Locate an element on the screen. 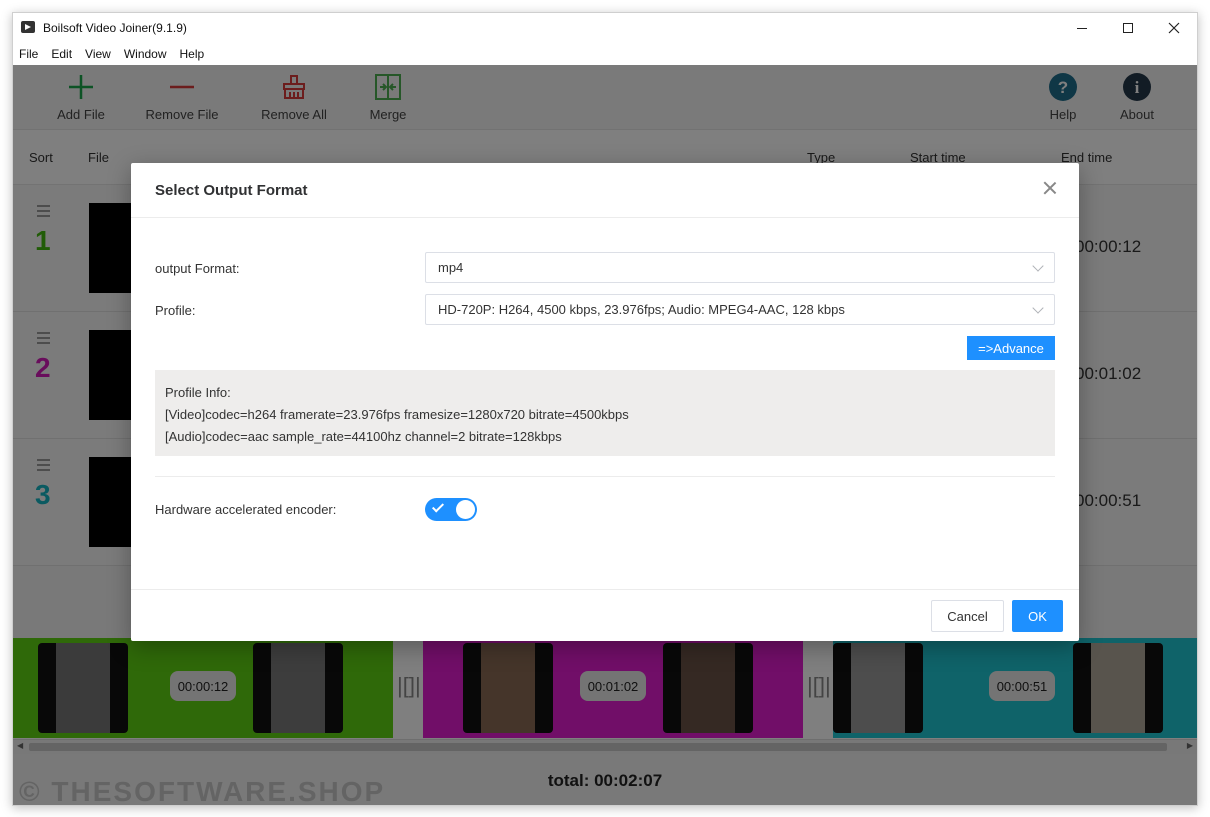 This screenshot has height=817, width=1210. window-title: Boilsoft Video Joiner(9.1.9) is located at coordinates (115, 28).